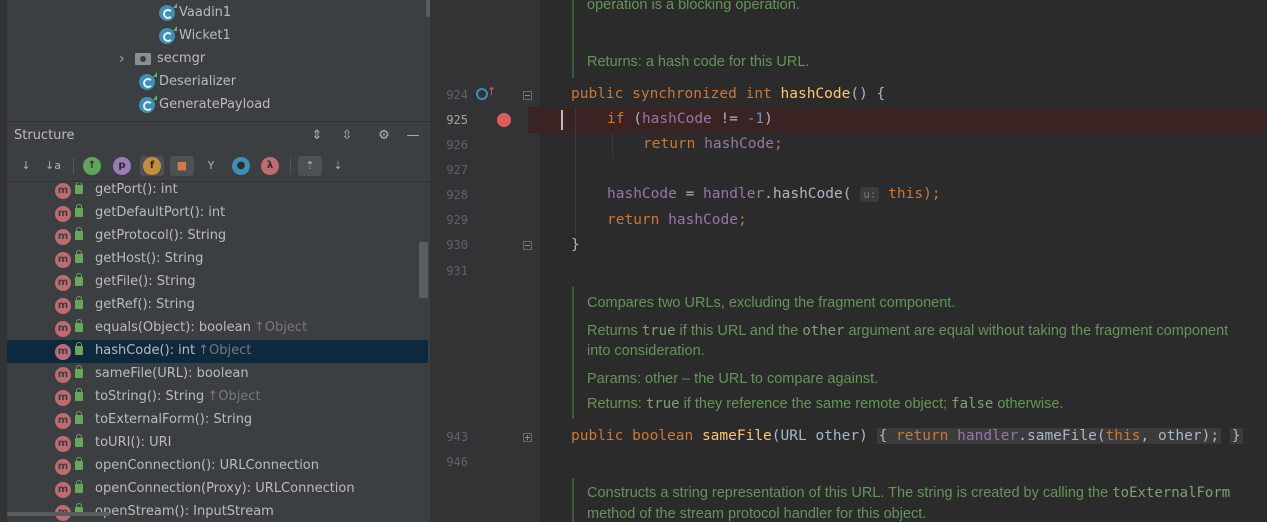  I want to click on package-icon, so click(143, 58).